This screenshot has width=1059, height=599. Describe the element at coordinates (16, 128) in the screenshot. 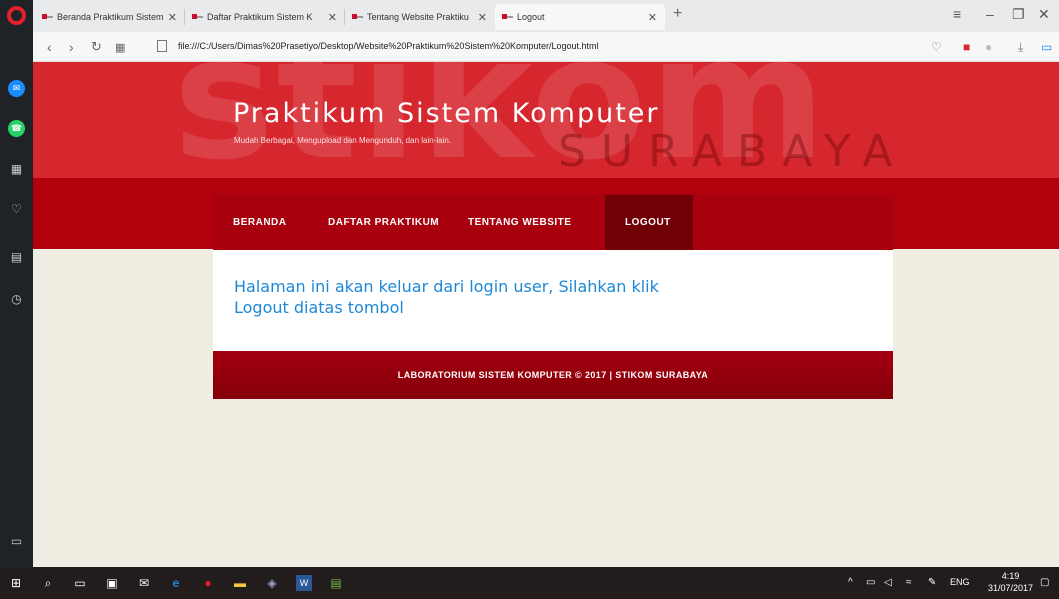

I see `whatsapp-icon: ☎` at that location.